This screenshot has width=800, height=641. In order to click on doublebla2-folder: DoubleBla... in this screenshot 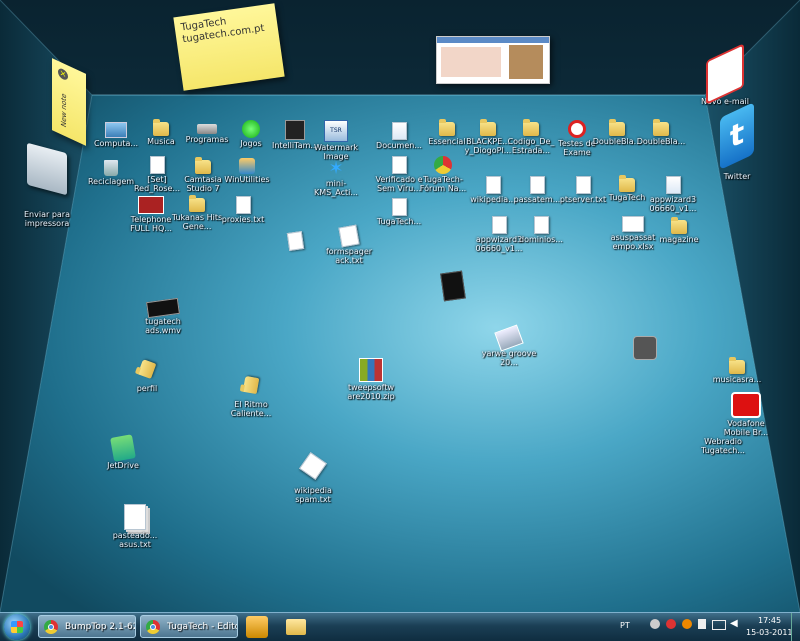, I will do `click(661, 132)`.